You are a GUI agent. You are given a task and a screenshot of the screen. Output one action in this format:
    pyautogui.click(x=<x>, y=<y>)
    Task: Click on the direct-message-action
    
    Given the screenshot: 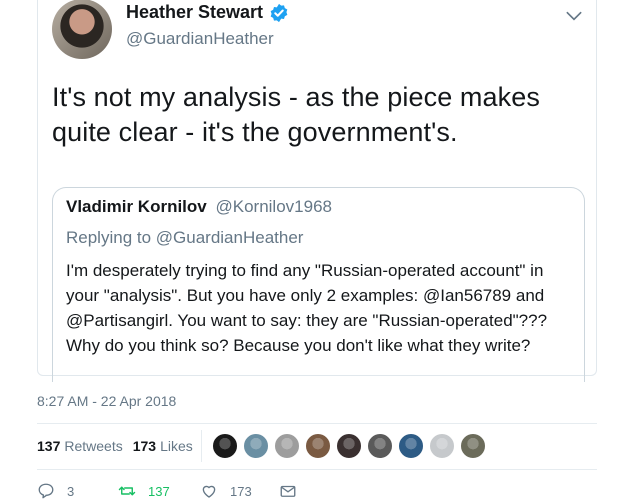 What is the action you would take?
    pyautogui.click(x=294, y=491)
    